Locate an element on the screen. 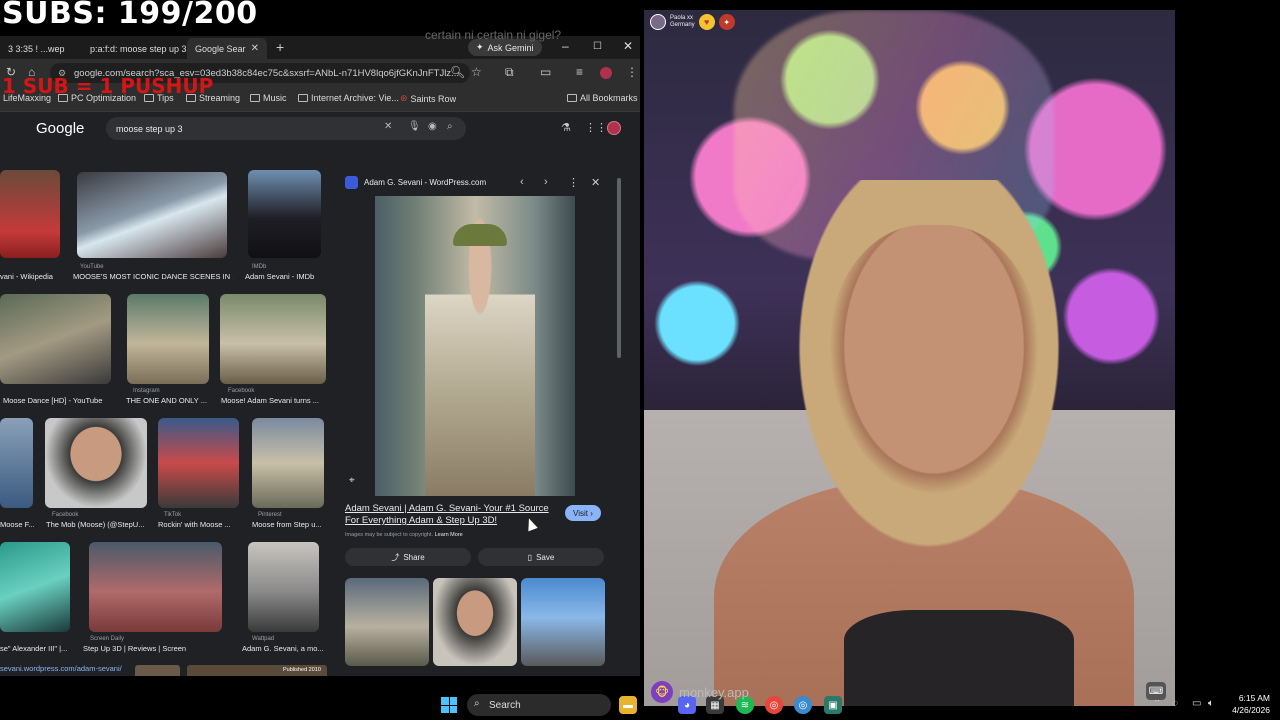 The image size is (1280, 720). close-window-icon: ✕ is located at coordinates (628, 46).